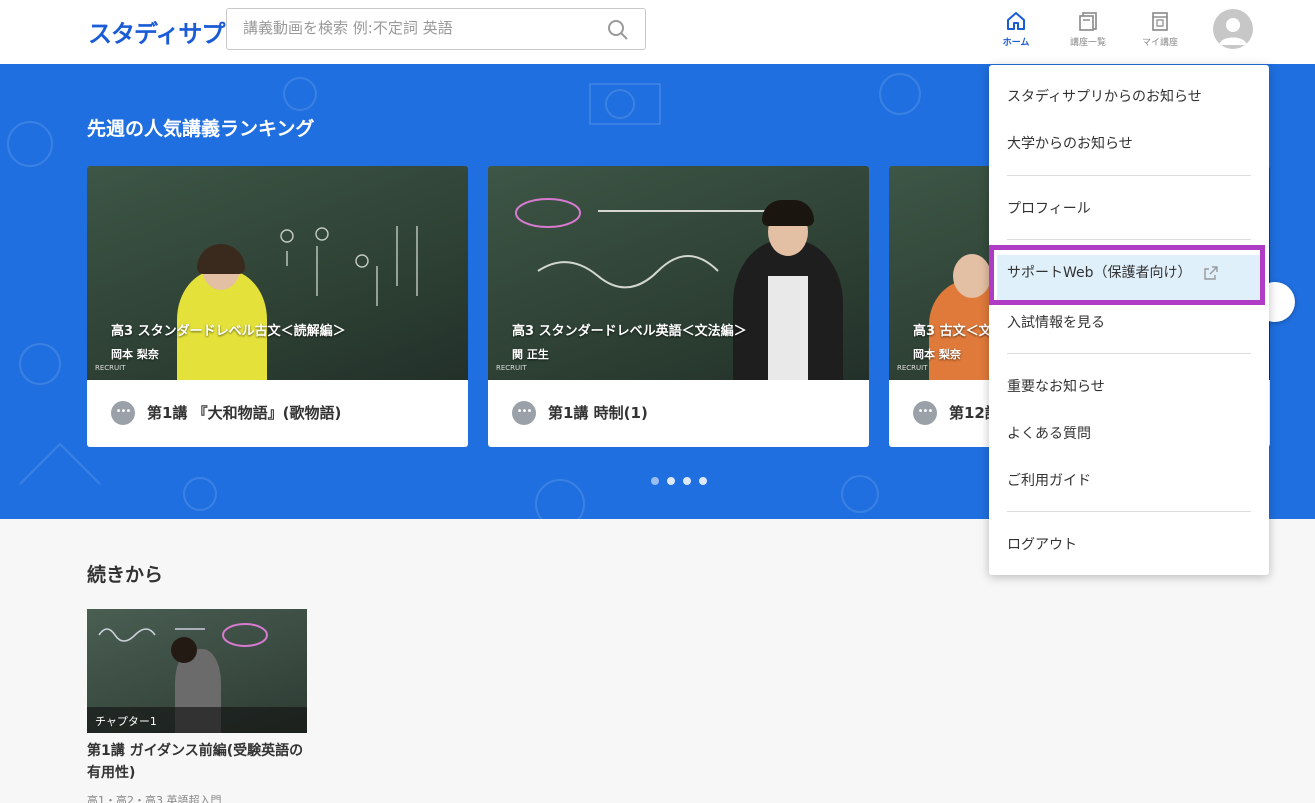 This screenshot has width=1315, height=803. Describe the element at coordinates (678, 273) in the screenshot. I see `video-thumbnail: 高3 スタンダードレベル英語＜文法編＞ 関 正生 RECRUIT` at that location.